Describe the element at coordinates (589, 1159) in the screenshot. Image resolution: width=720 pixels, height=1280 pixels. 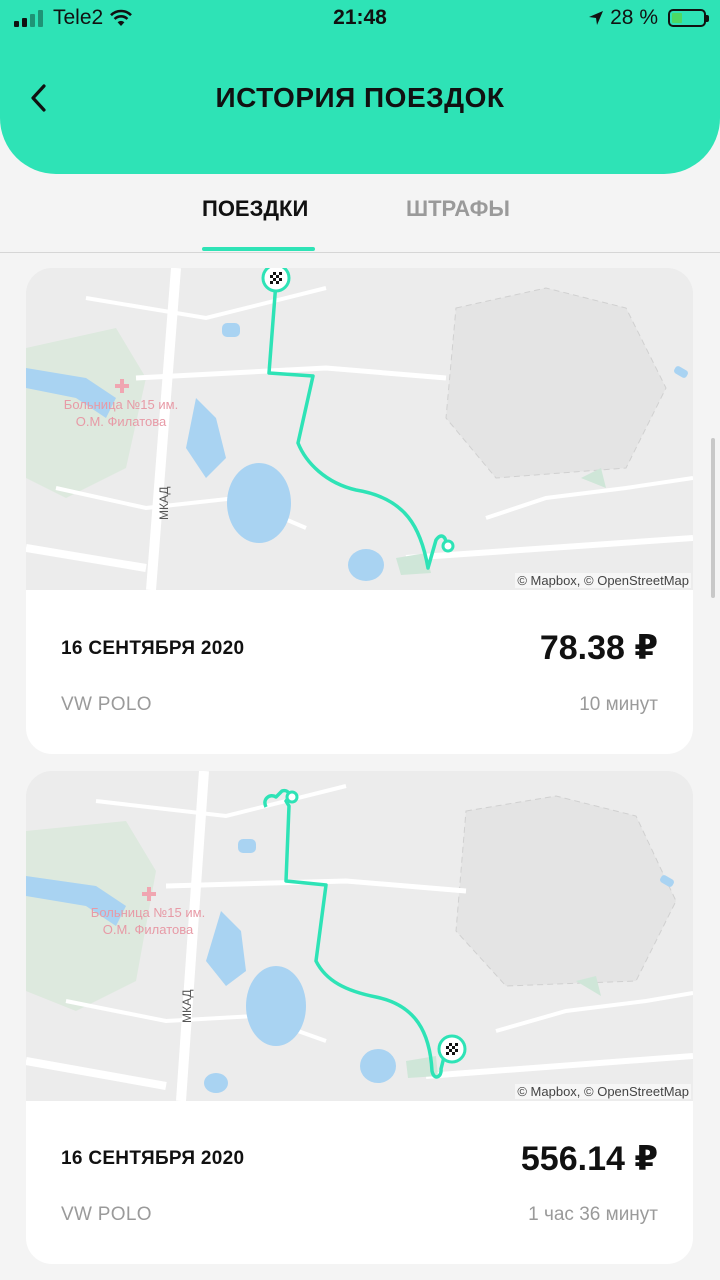
I see `trip-price: 556.14 ₽` at that location.